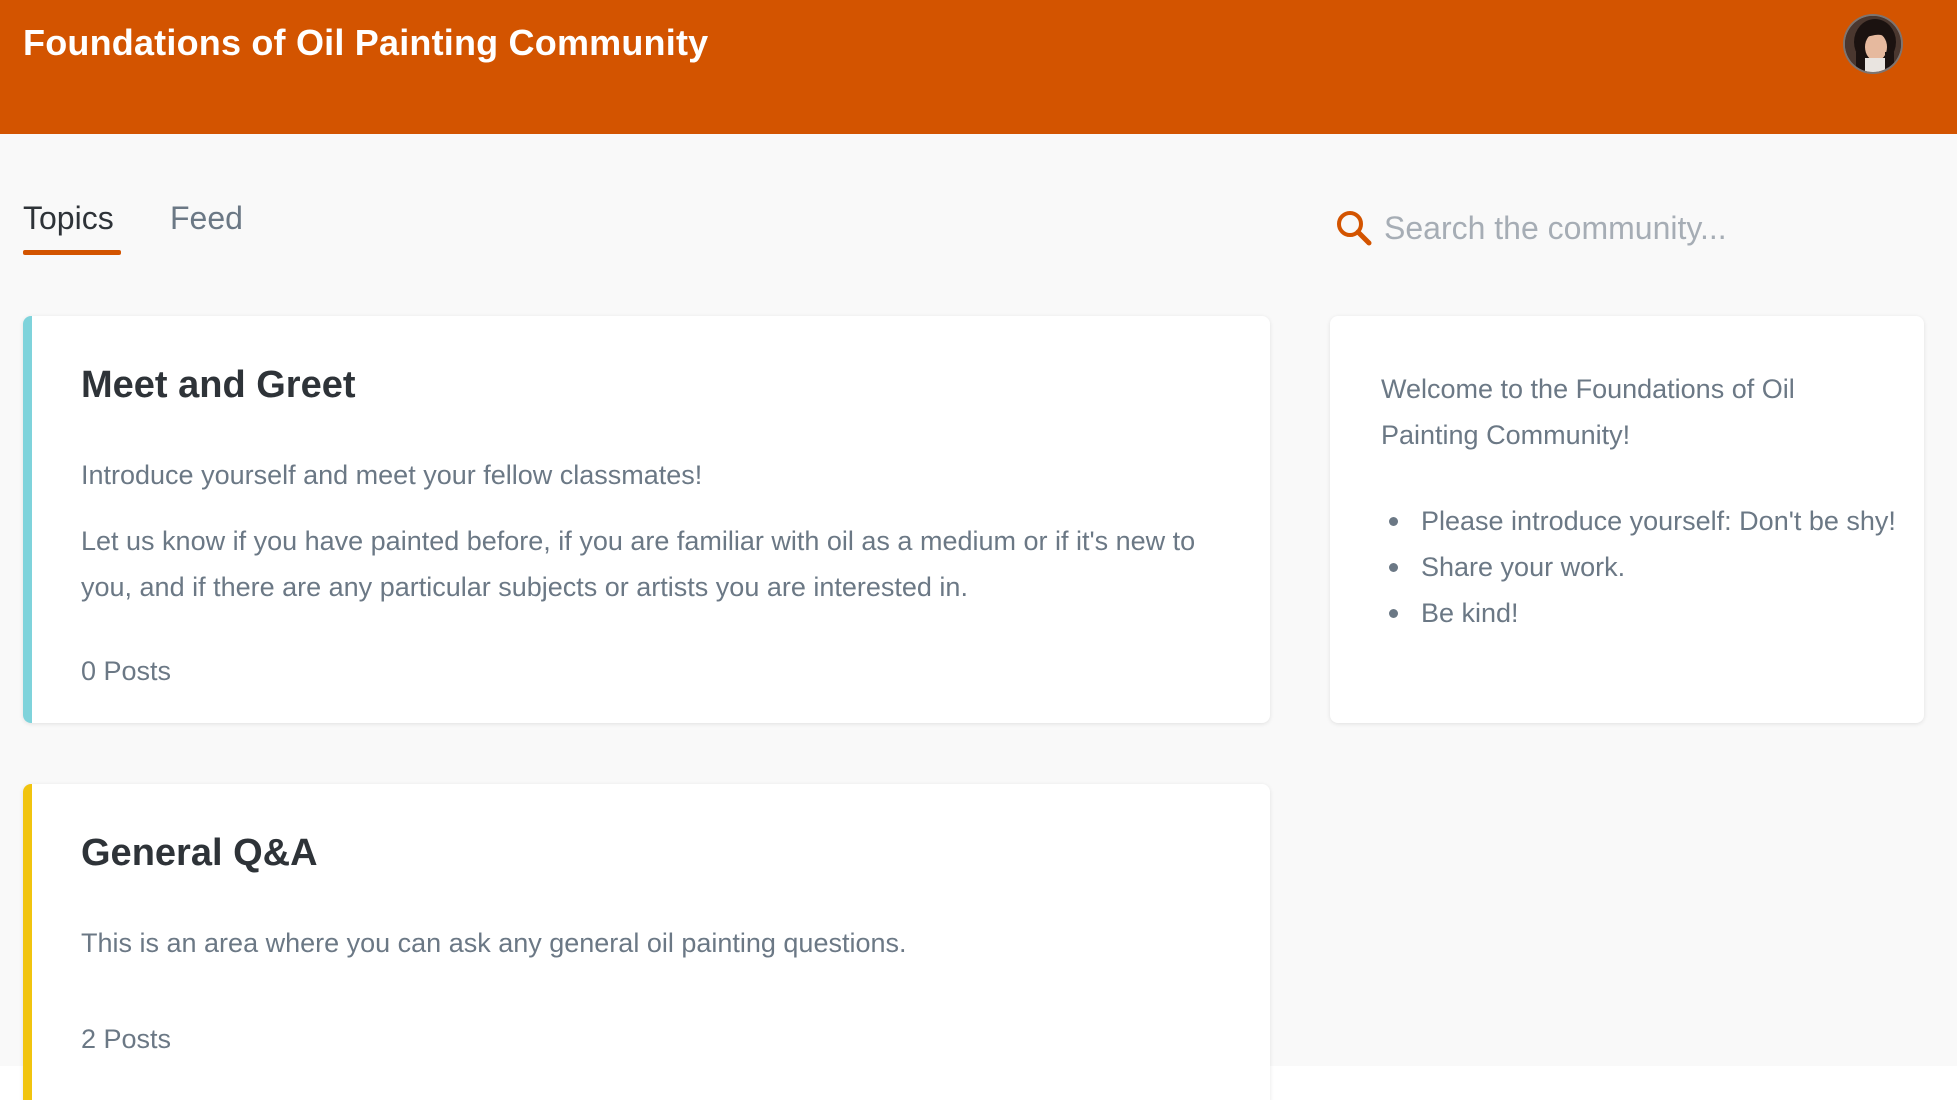 The image size is (1957, 1100). Describe the element at coordinates (68, 218) in the screenshot. I see `tab-topics: Topics` at that location.